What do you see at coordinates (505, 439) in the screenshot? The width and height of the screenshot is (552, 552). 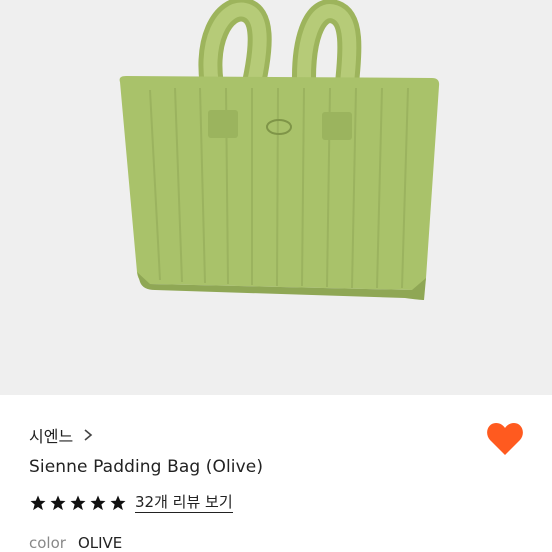 I see `heart-icon` at bounding box center [505, 439].